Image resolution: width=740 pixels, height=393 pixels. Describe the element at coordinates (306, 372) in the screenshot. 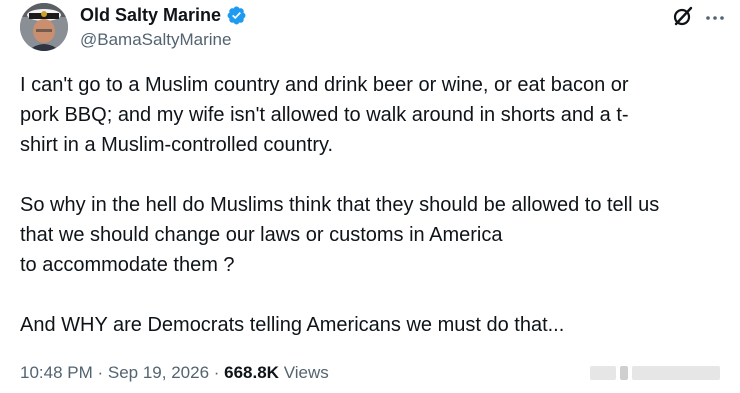

I see `views-label: Views` at that location.